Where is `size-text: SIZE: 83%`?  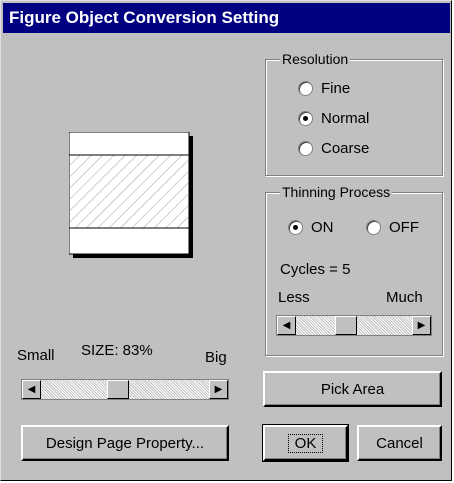 size-text: SIZE: 83% is located at coordinates (117, 350).